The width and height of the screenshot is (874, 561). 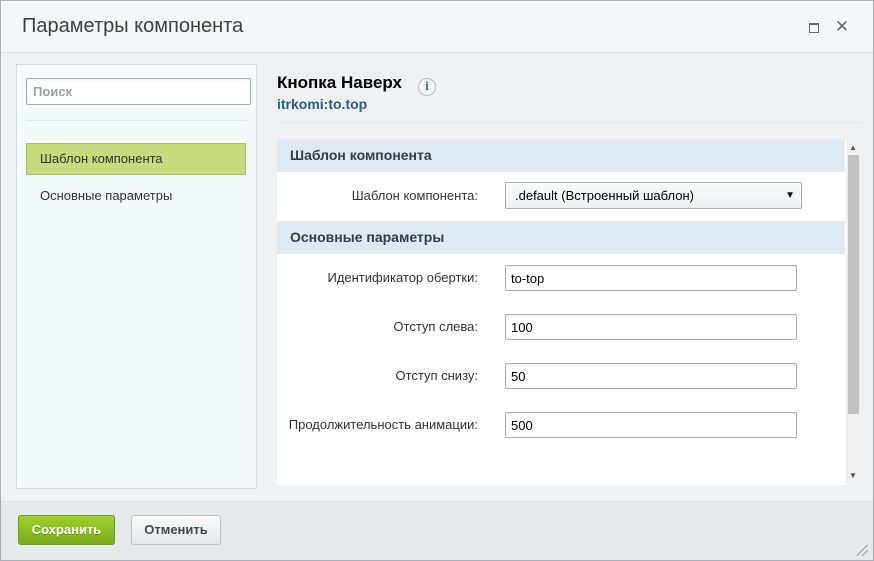 I want to click on scroll-down-icon: ▼, so click(x=853, y=476).